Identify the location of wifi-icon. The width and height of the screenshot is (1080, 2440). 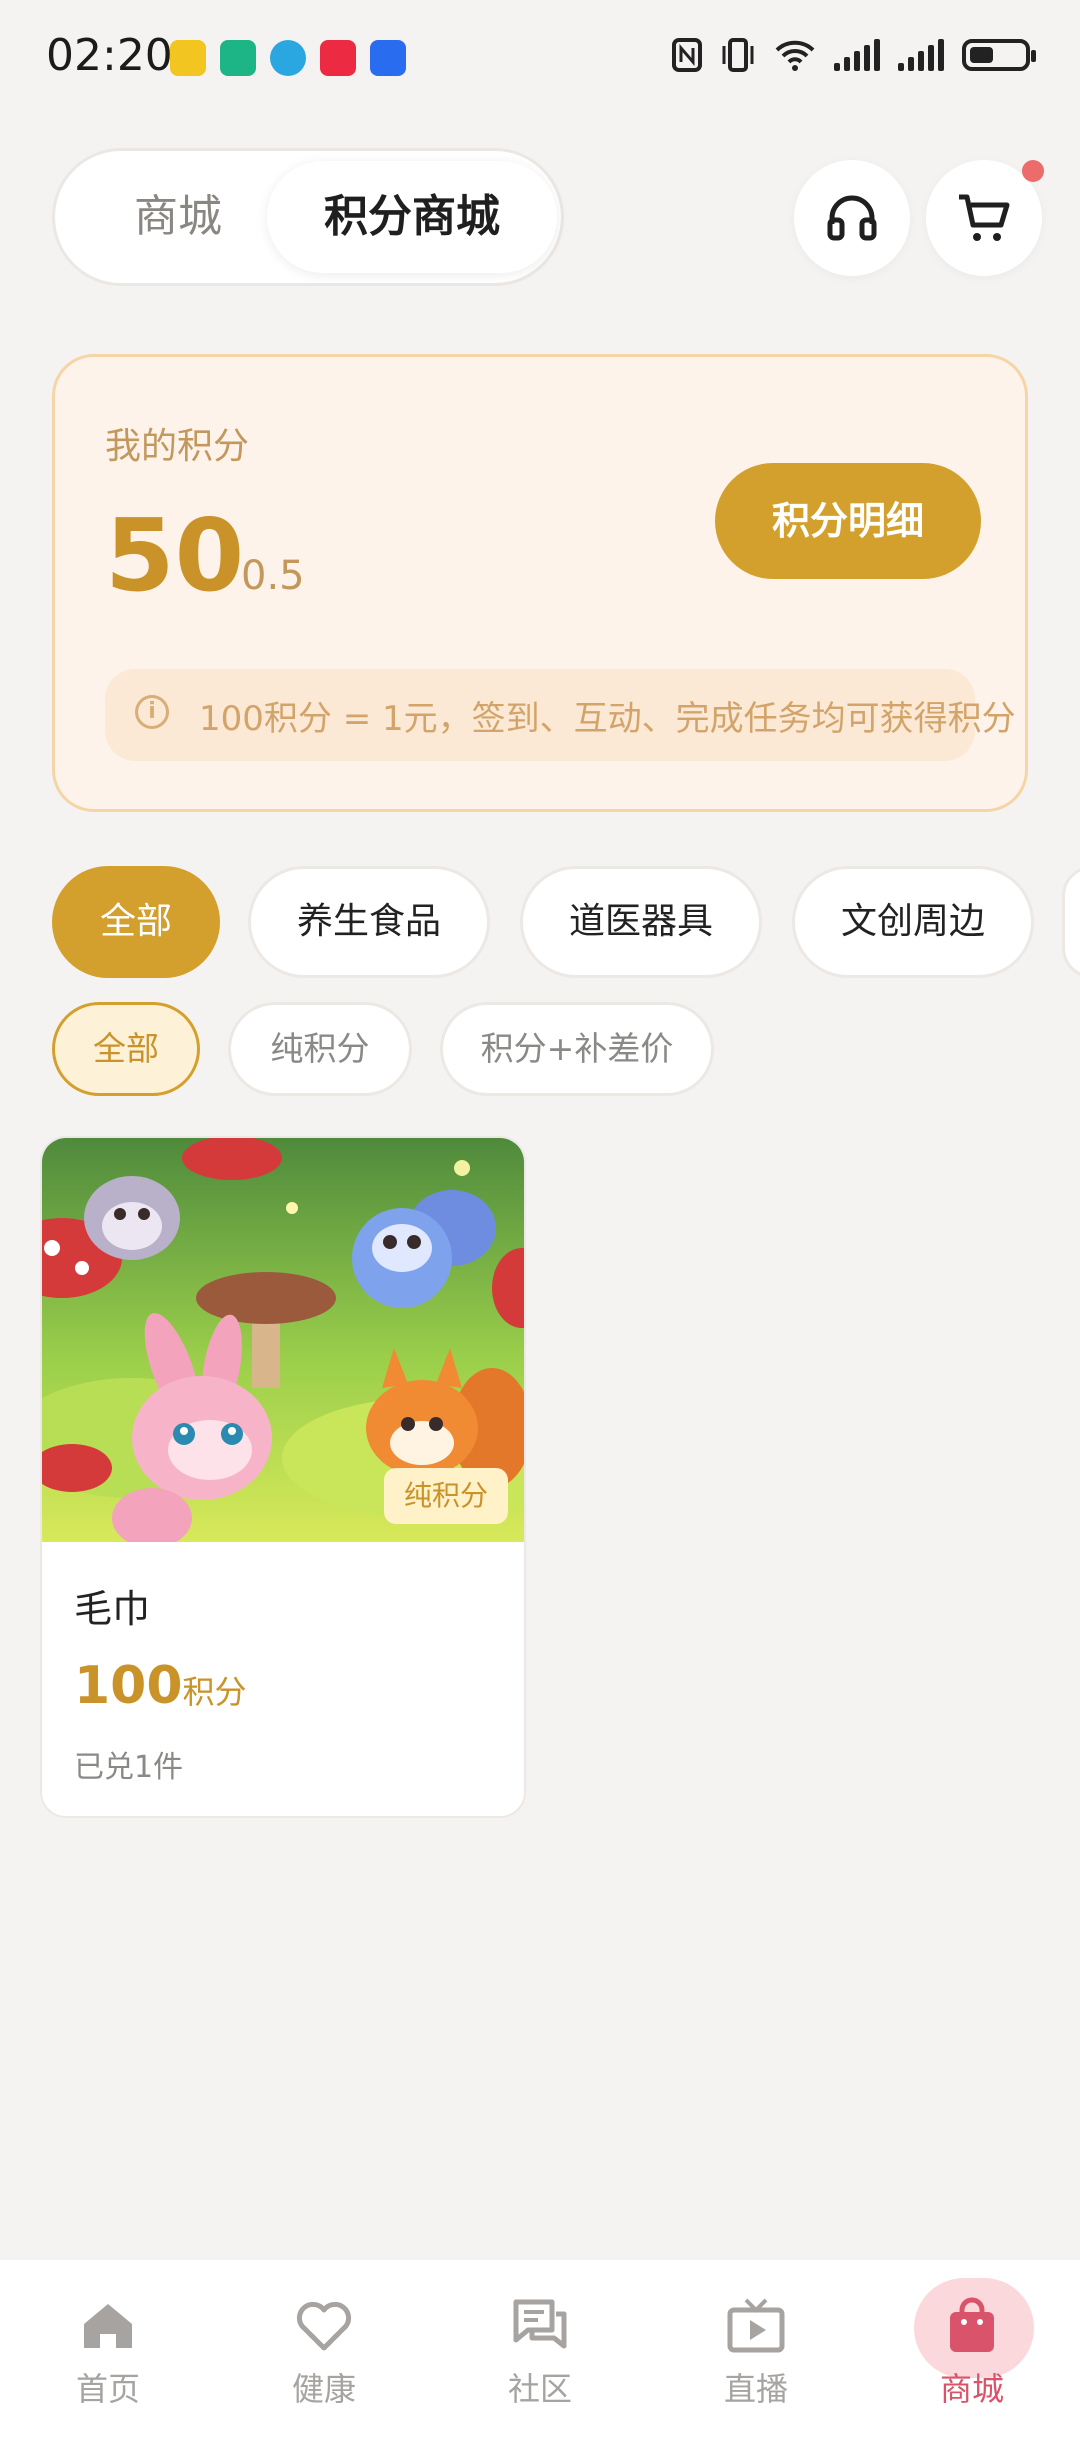
(795, 55).